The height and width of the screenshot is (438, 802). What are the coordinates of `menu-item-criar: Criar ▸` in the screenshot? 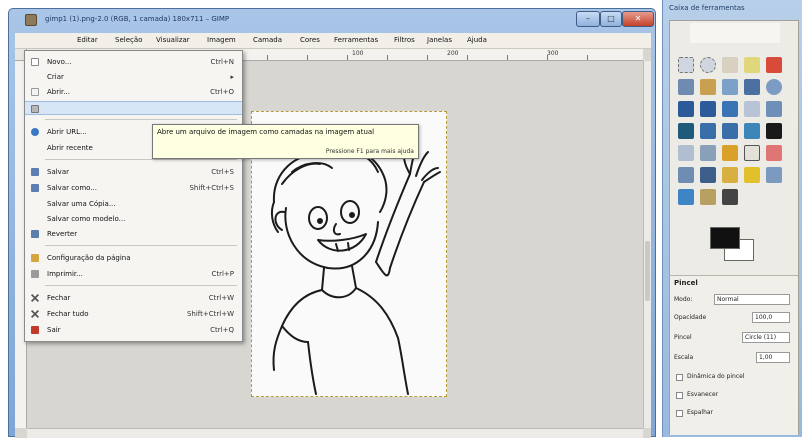 It's located at (133, 77).